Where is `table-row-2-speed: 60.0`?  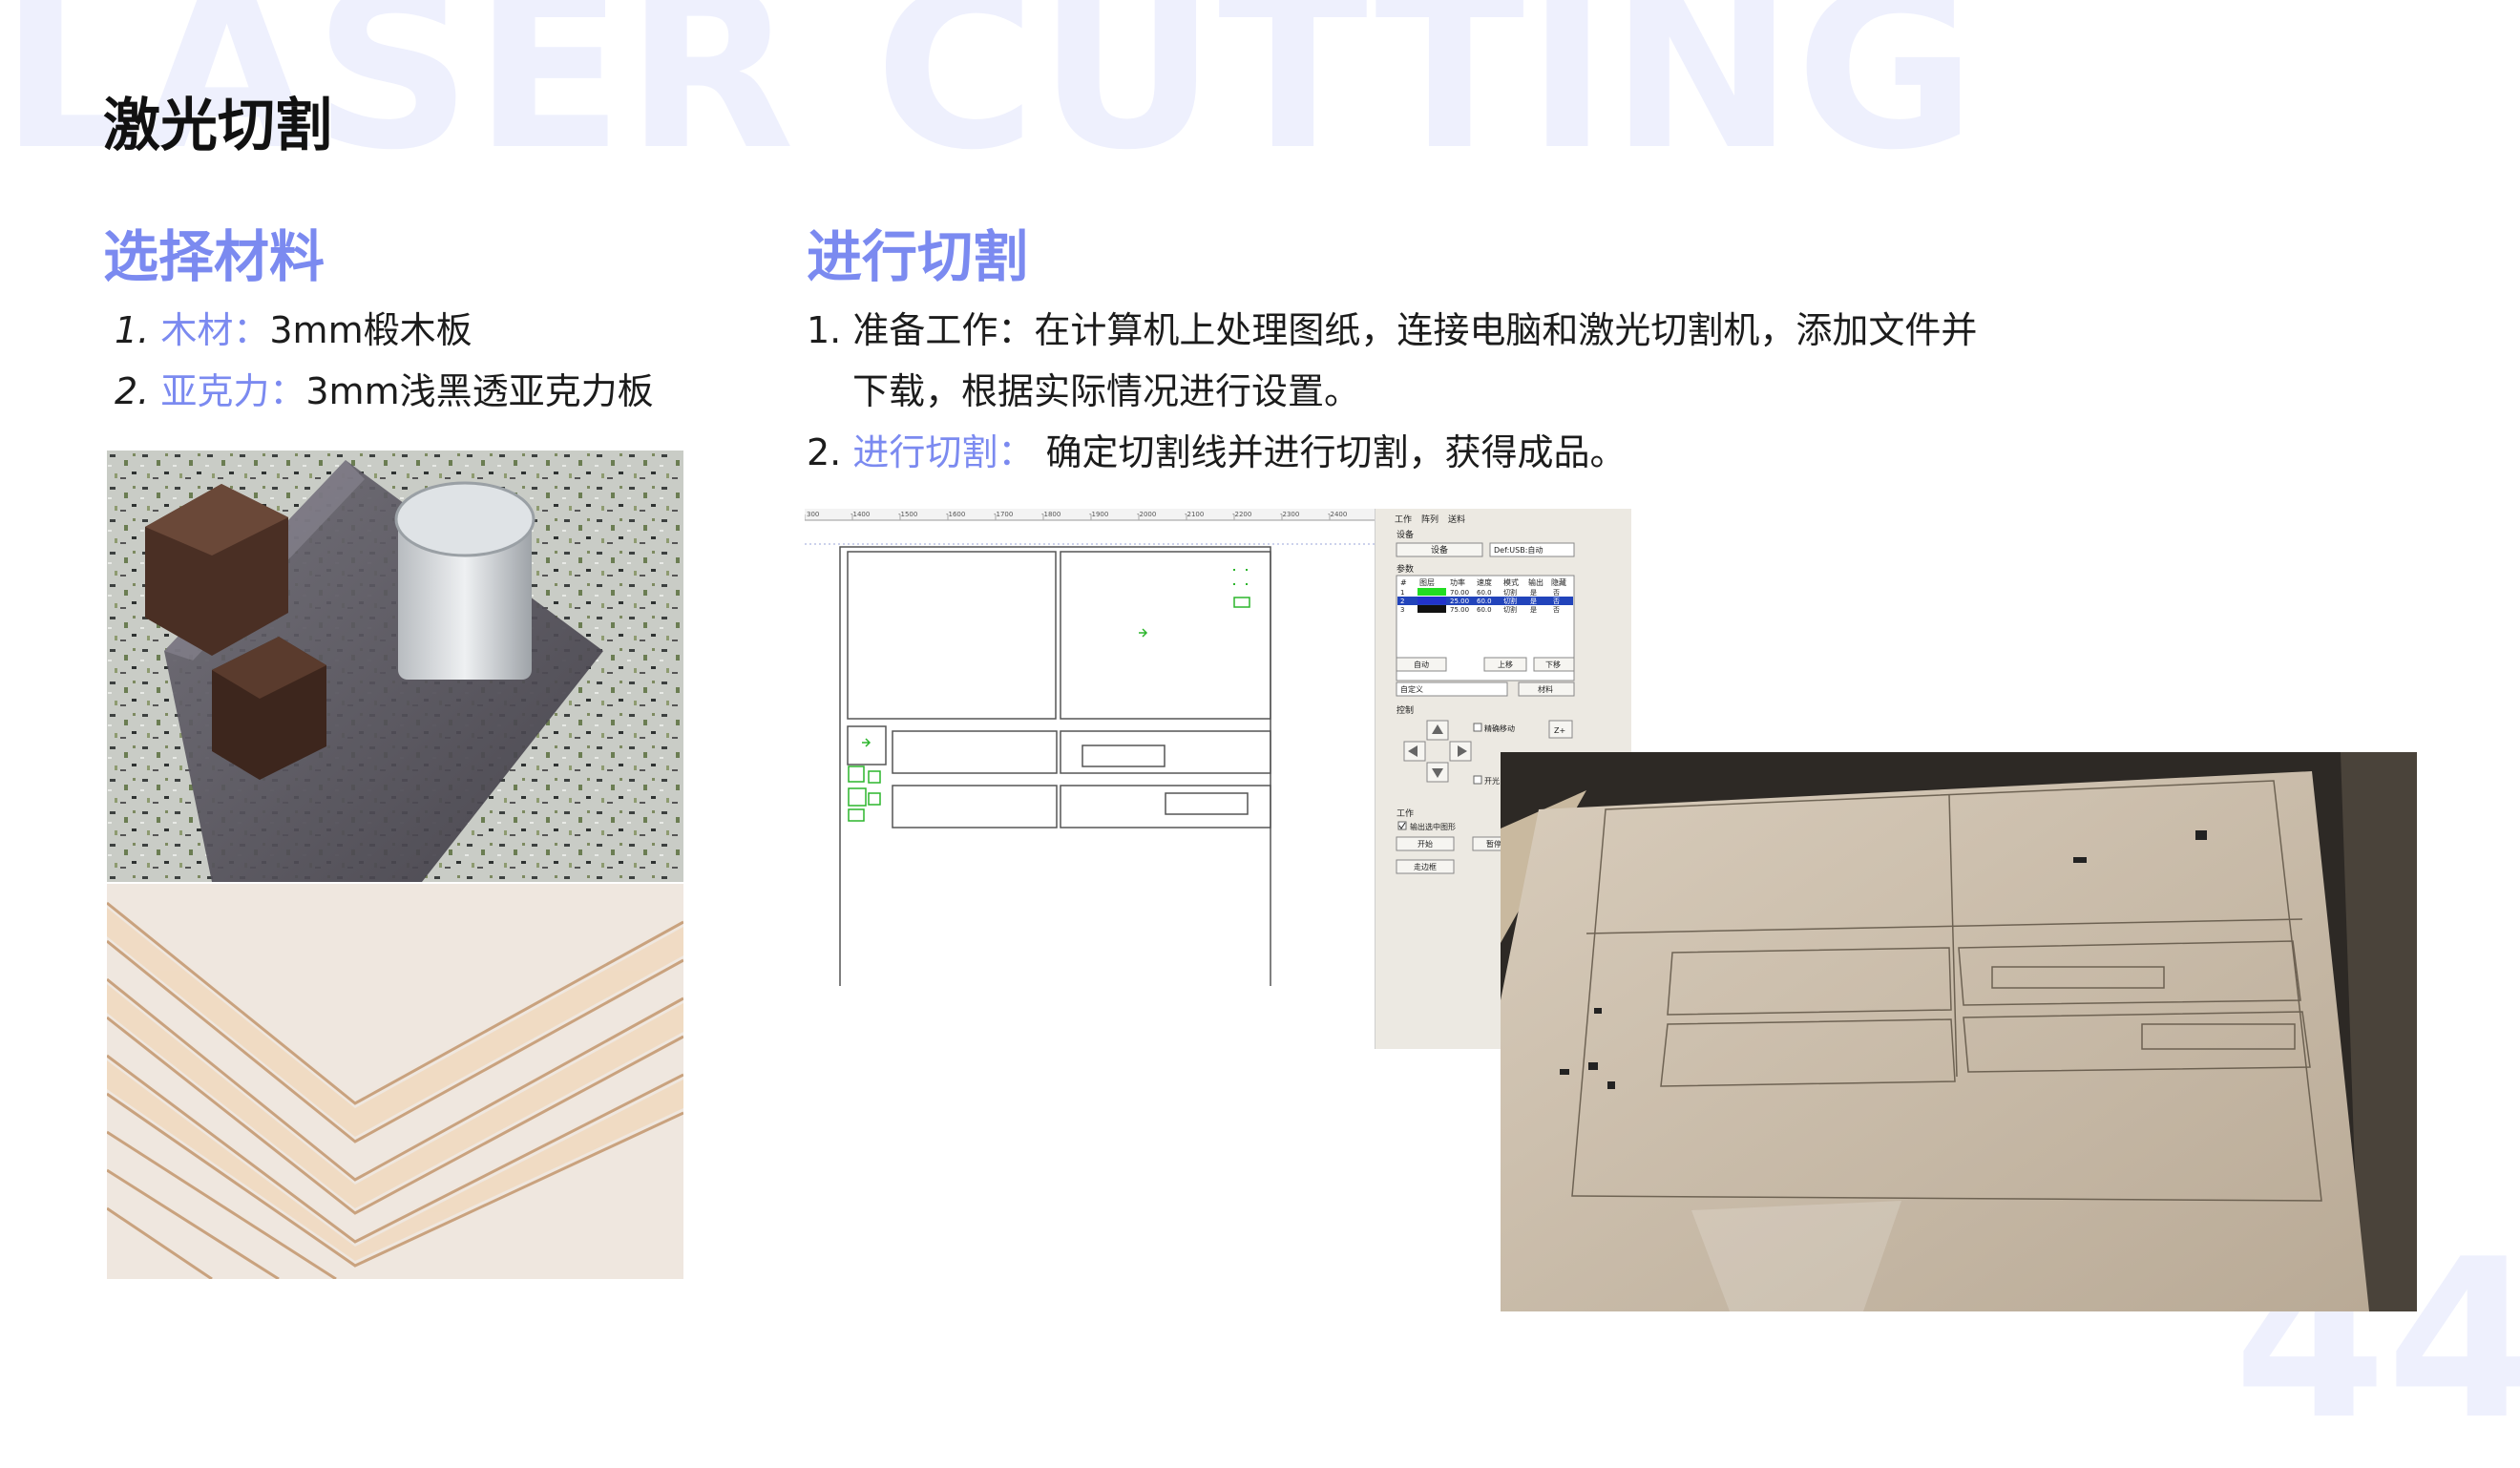
table-row-2-speed: 60.0 is located at coordinates (1485, 601).